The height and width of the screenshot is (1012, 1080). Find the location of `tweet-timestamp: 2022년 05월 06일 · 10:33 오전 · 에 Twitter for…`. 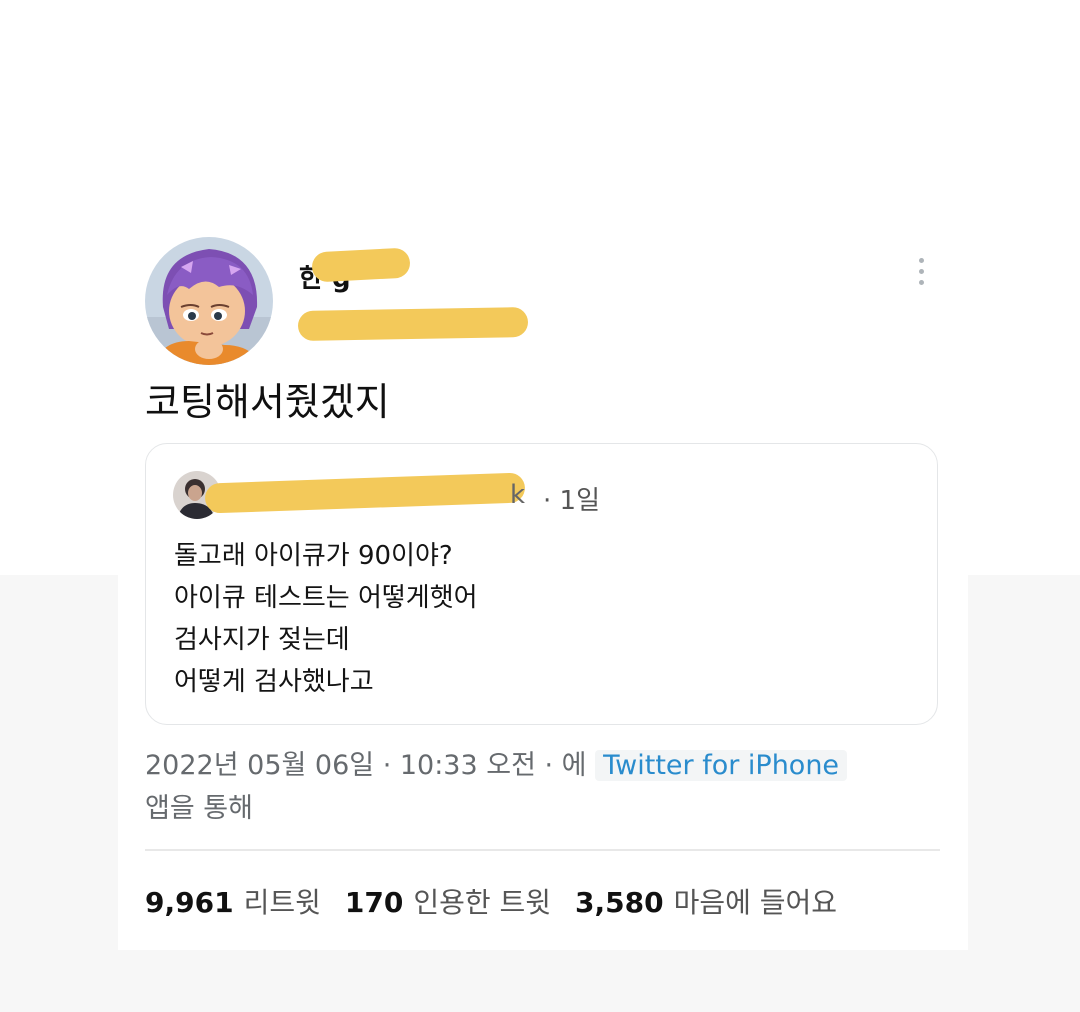

tweet-timestamp: 2022년 05월 06일 · 10:33 오전 · 에 Twitter for… is located at coordinates (496, 762).